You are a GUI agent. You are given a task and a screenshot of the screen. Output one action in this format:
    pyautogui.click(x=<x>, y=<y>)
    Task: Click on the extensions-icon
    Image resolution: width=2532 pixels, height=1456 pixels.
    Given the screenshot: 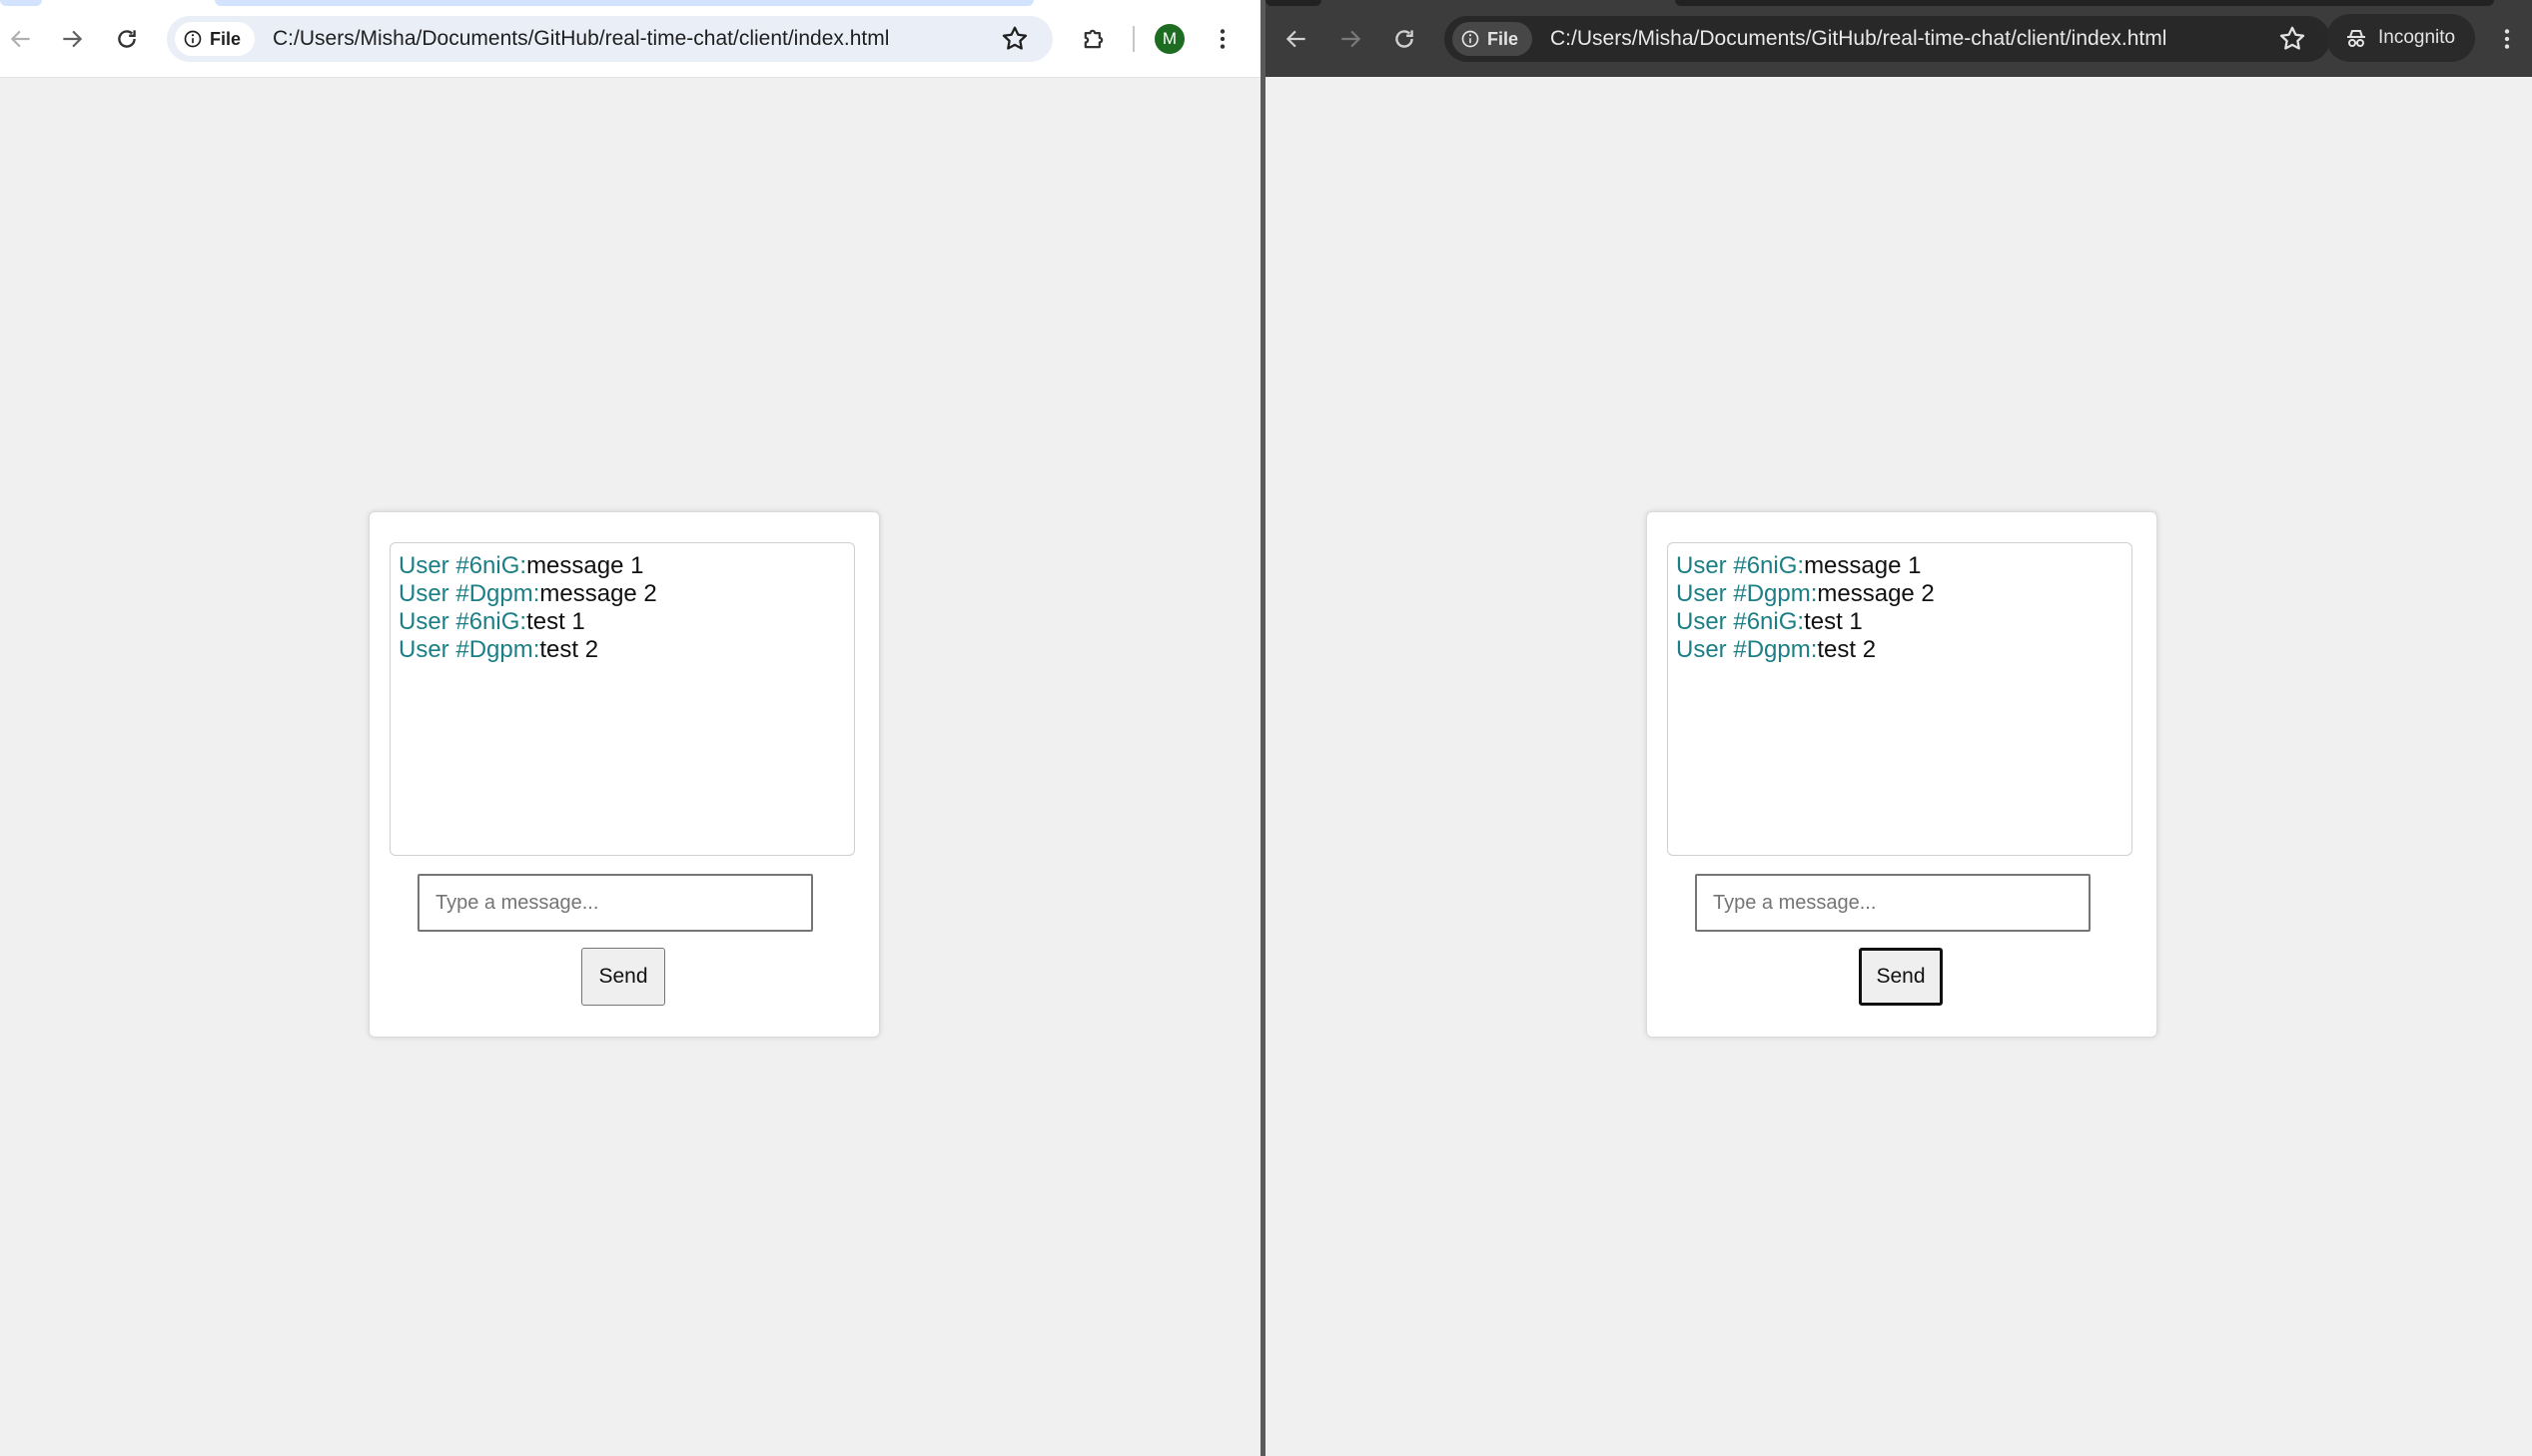 What is the action you would take?
    pyautogui.click(x=1094, y=39)
    